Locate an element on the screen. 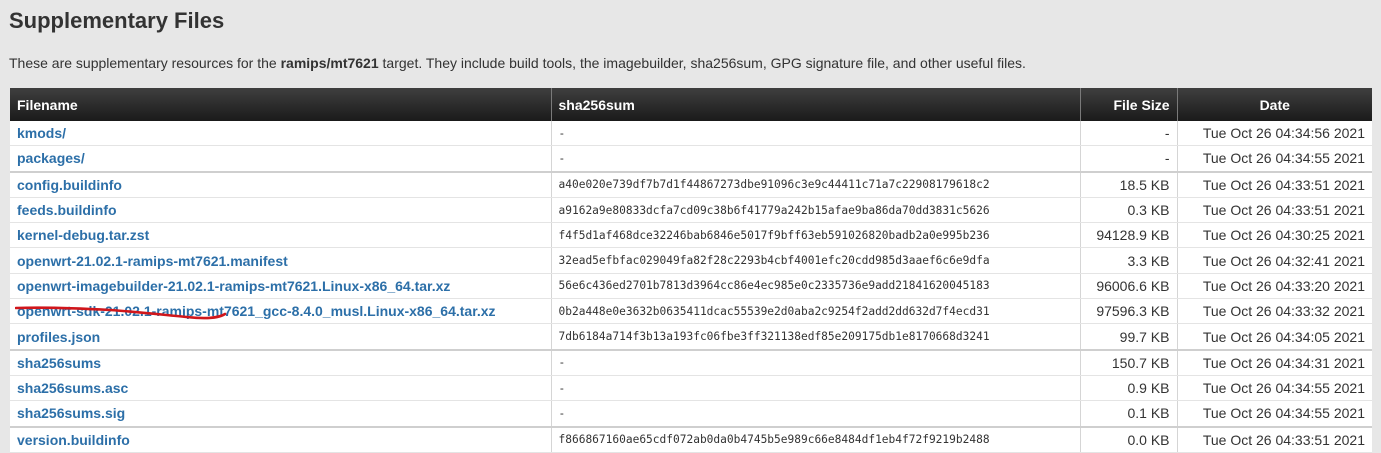 The width and height of the screenshot is (1381, 453). filename-cell: sha256sums is located at coordinates (281, 362).